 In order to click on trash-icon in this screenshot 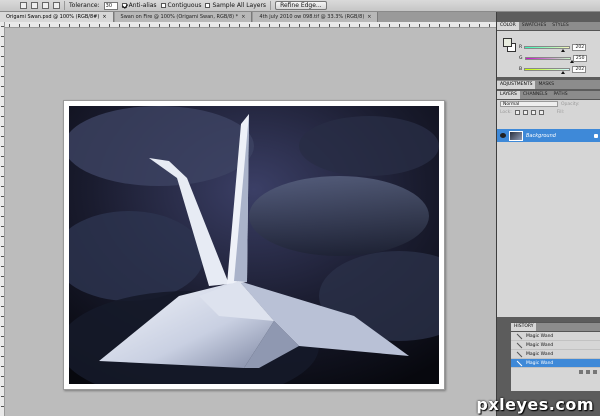, I will do `click(595, 371)`.